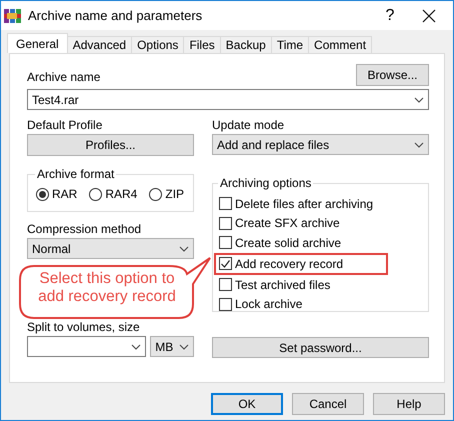 This screenshot has width=454, height=421. Describe the element at coordinates (249, 125) in the screenshot. I see `field-label: Update mode` at that location.